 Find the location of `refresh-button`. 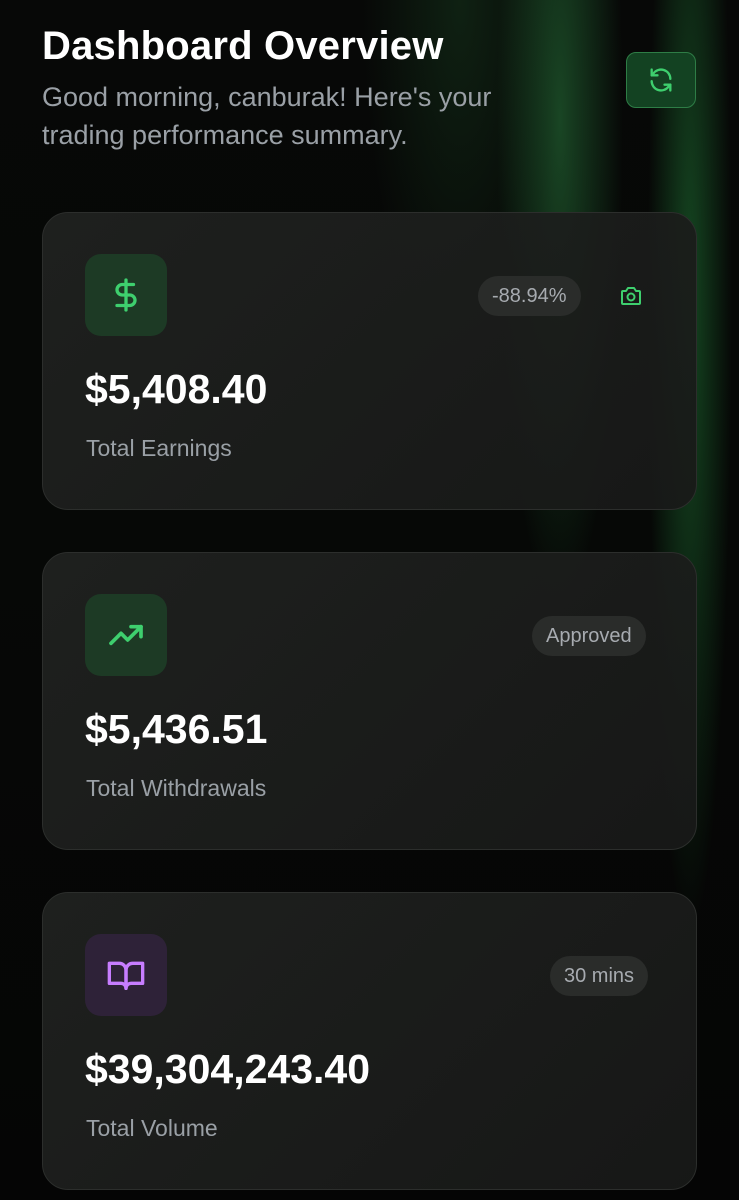

refresh-button is located at coordinates (661, 80).